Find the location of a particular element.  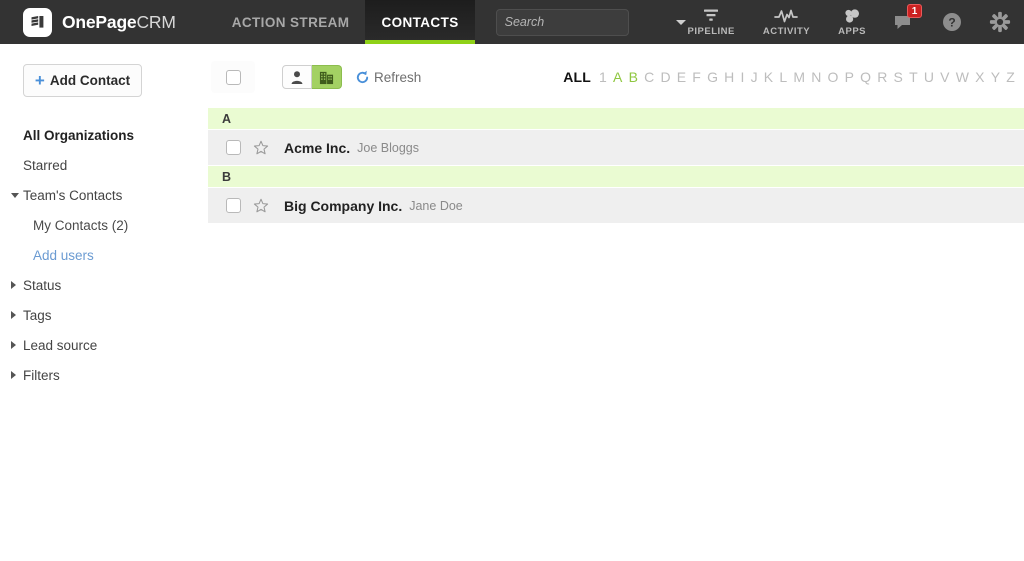

alpha-filter-z: Z is located at coordinates (1010, 77).